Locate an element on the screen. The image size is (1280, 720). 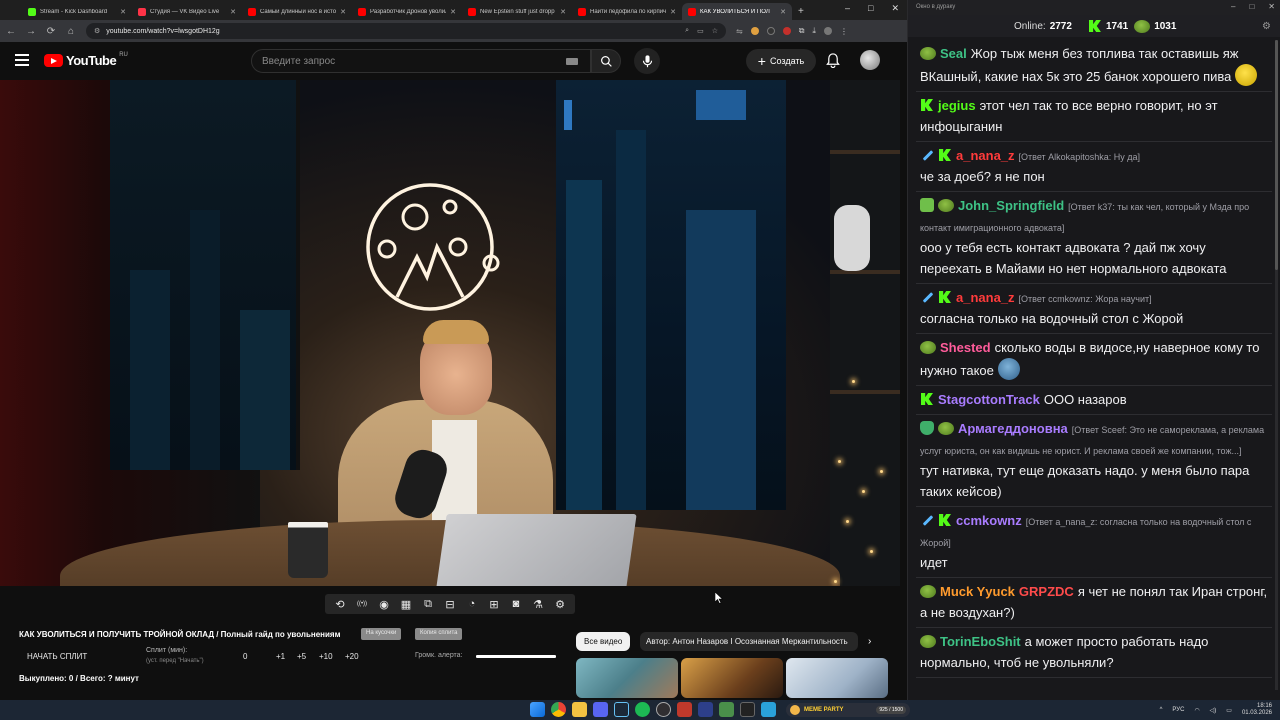
obs-icon is located at coordinates (663, 709).